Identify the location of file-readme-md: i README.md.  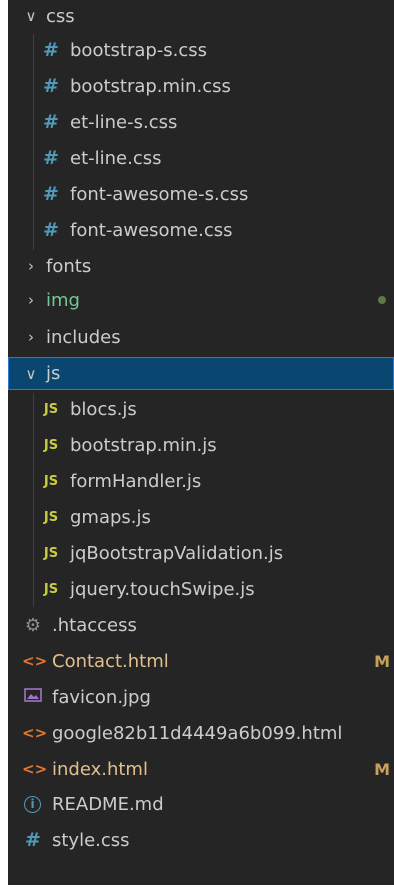
(201, 804).